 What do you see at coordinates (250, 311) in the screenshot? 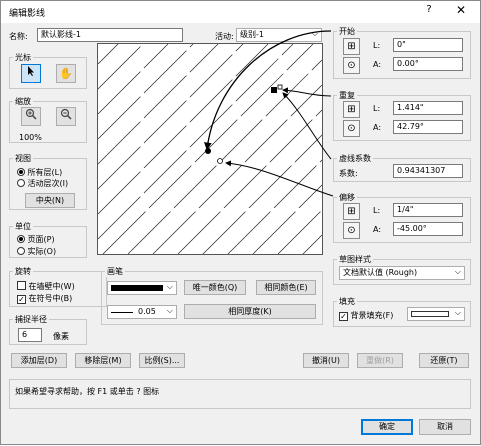
I see `same-thickness-button: 相同厚度(K)` at bounding box center [250, 311].